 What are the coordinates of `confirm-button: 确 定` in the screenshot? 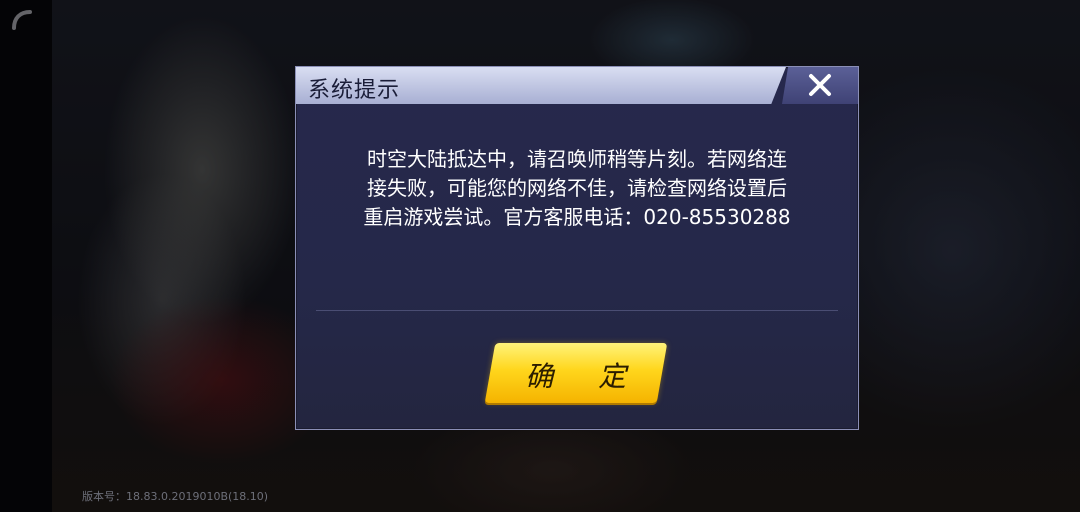 It's located at (576, 373).